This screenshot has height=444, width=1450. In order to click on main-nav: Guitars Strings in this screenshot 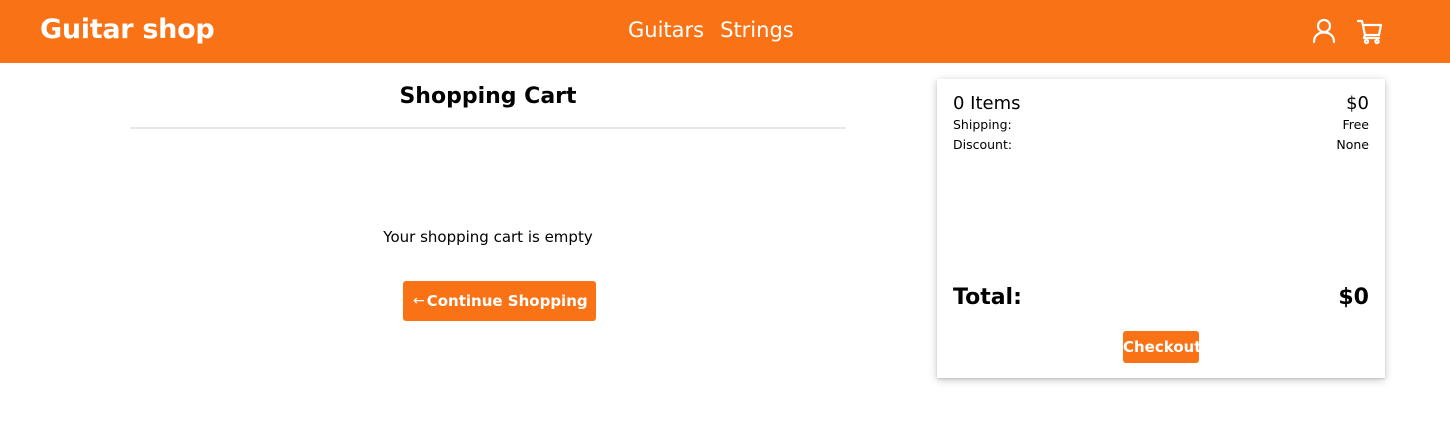, I will do `click(711, 30)`.